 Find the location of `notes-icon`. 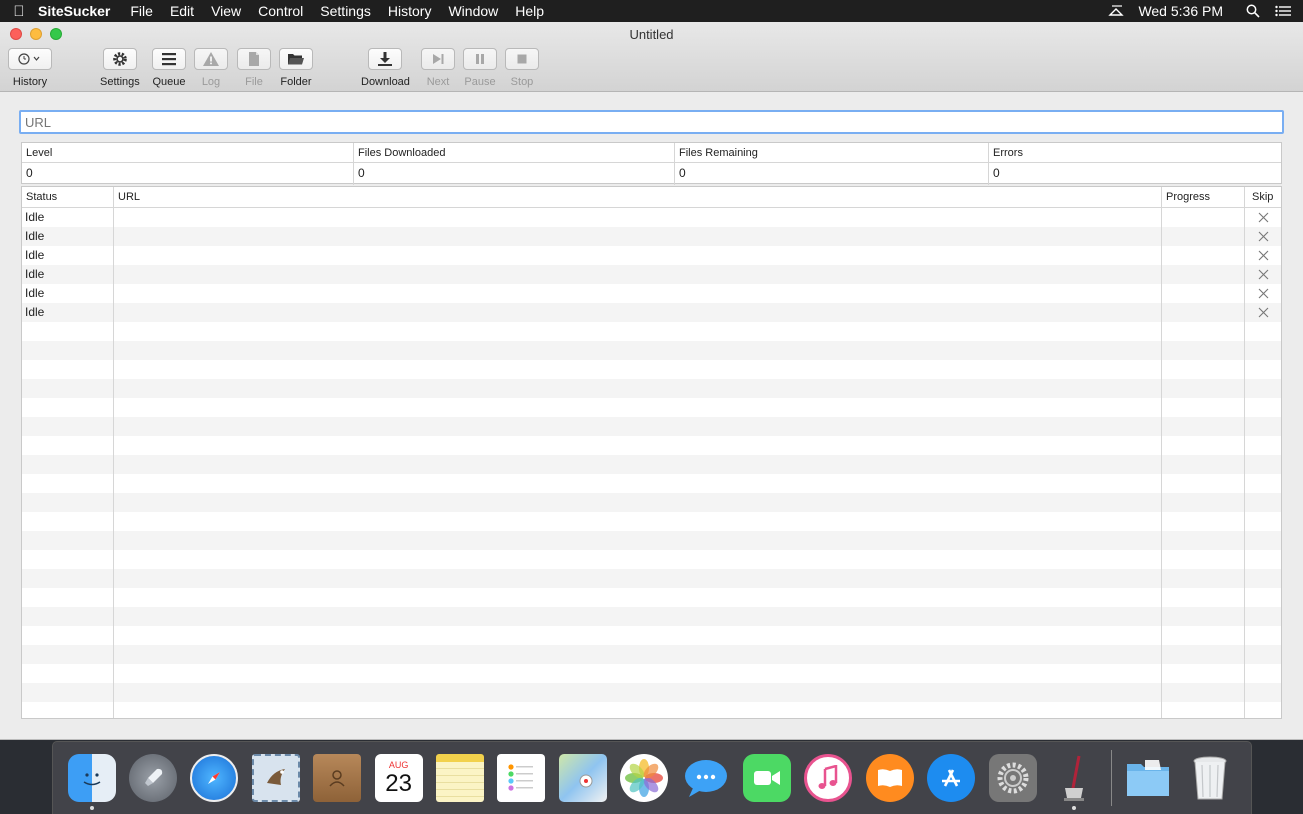

notes-icon is located at coordinates (460, 778).